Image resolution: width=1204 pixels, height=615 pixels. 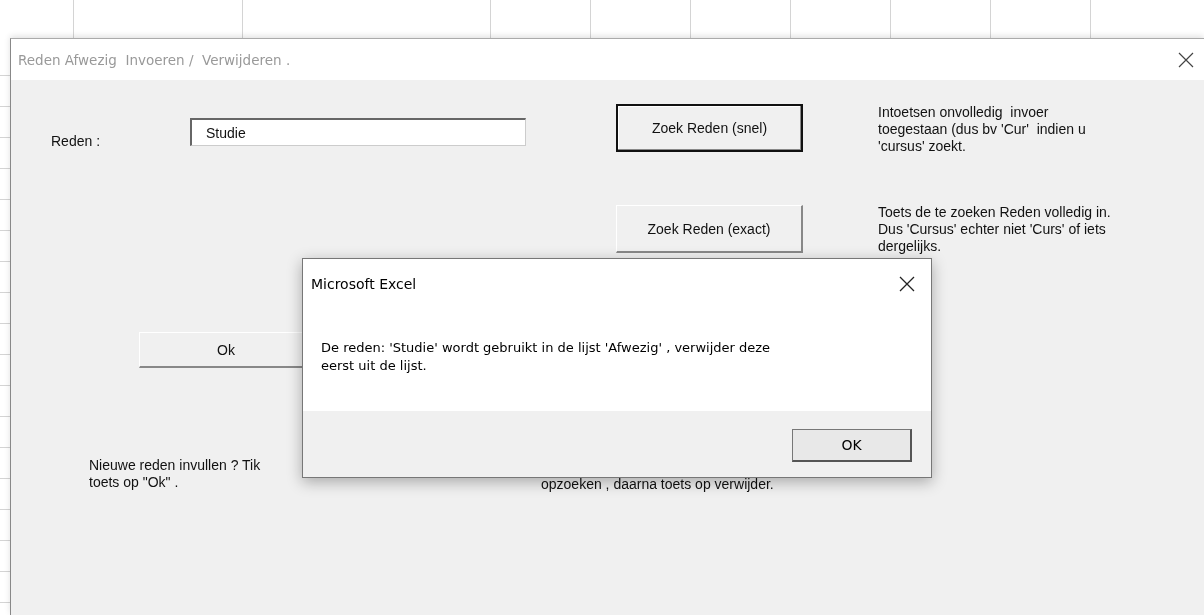 I want to click on dialog-title: Microsoft Excel, so click(x=364, y=284).